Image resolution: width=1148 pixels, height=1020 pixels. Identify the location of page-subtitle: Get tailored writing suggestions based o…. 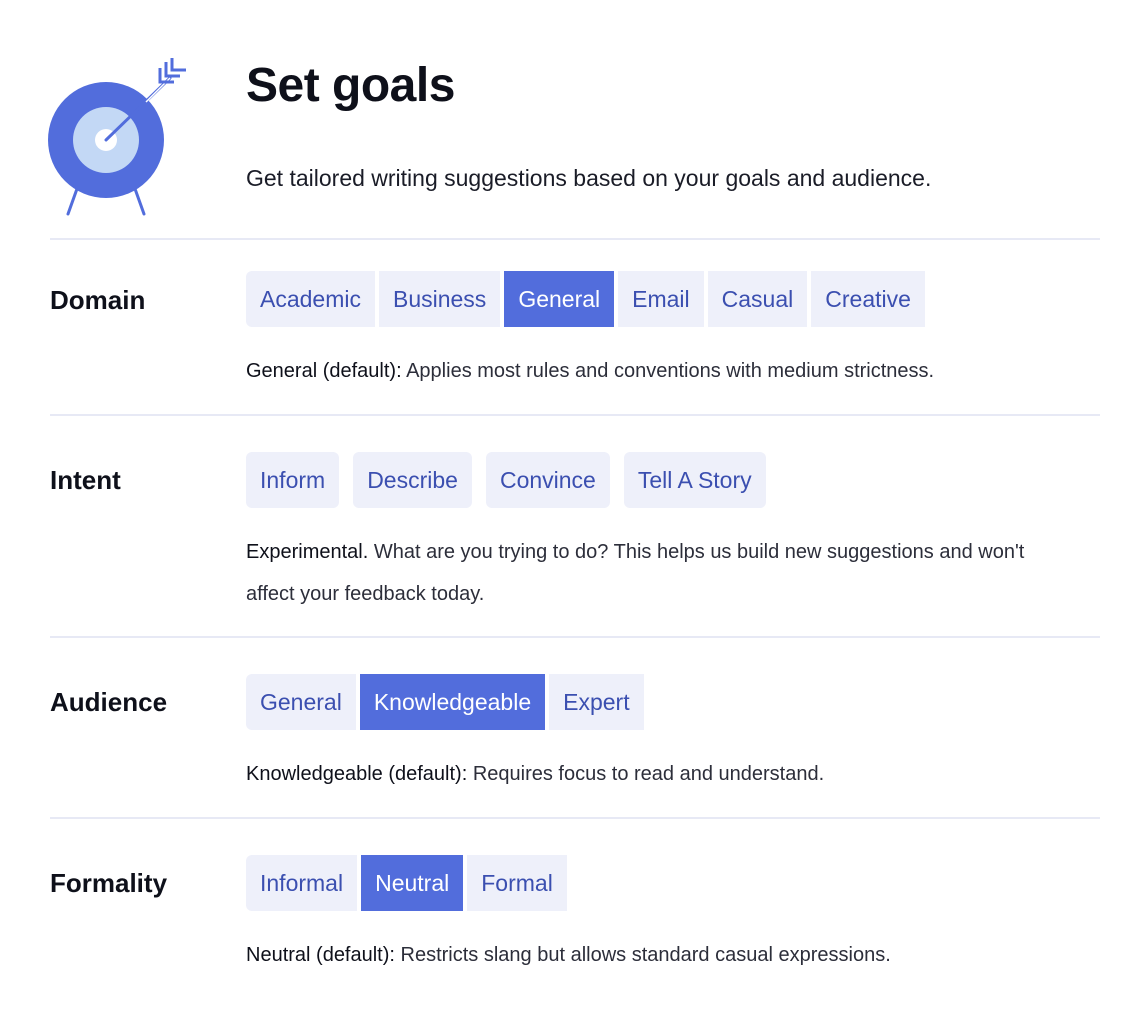
(589, 178).